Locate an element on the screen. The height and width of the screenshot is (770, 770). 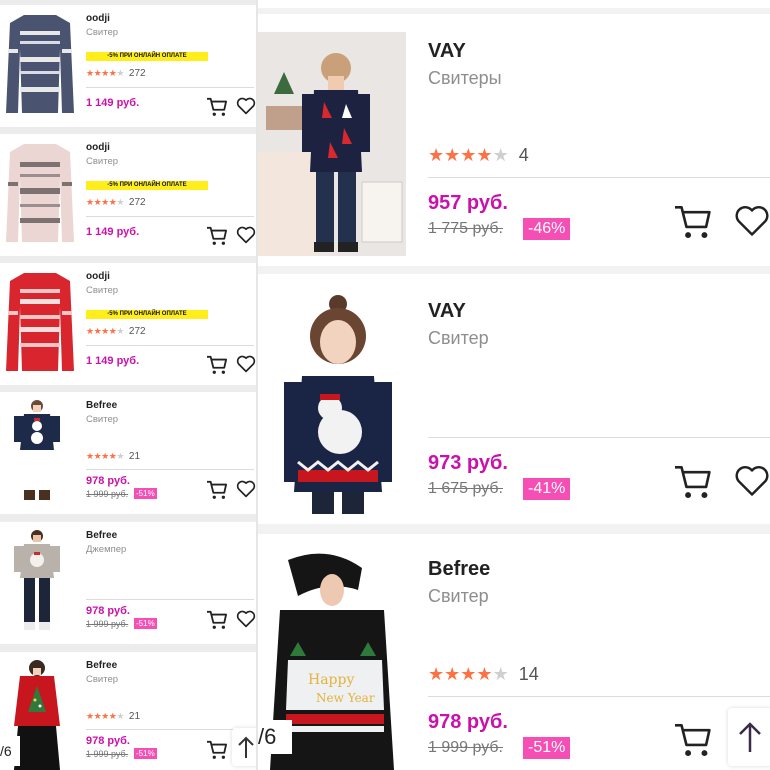
product-image-model-grey-jumper is located at coordinates (37, 582).